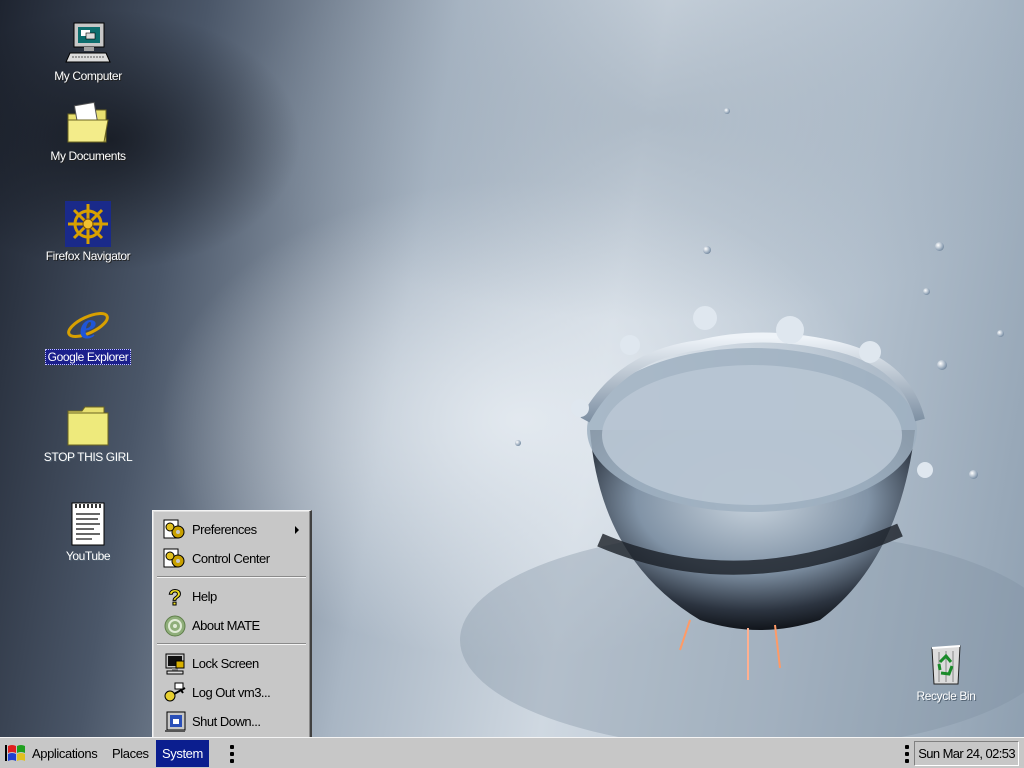 This screenshot has width=1024, height=768. What do you see at coordinates (224, 529) in the screenshot?
I see `menu-item-label: Preferences` at bounding box center [224, 529].